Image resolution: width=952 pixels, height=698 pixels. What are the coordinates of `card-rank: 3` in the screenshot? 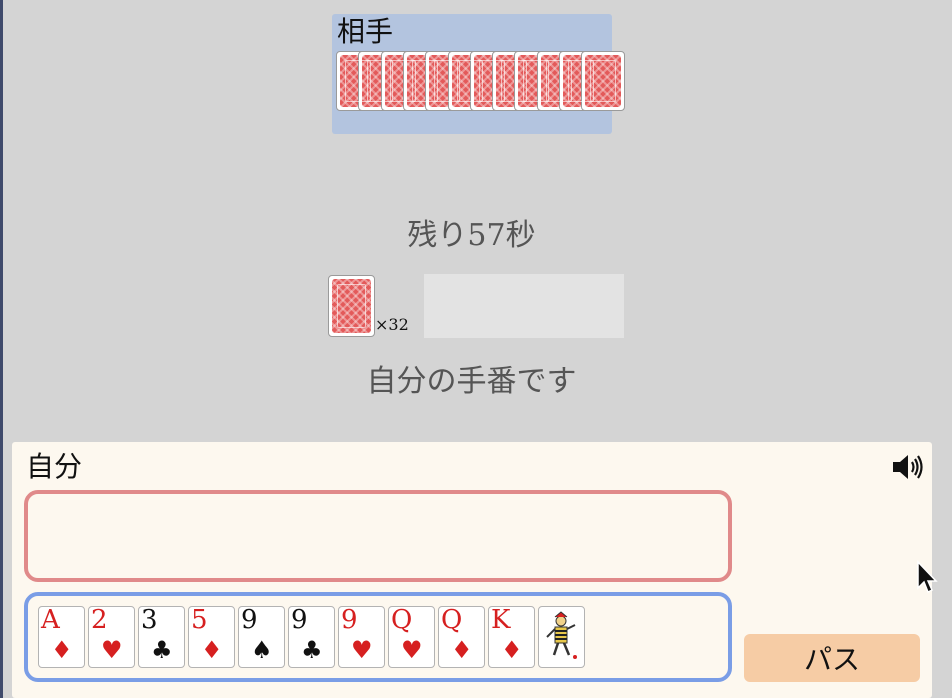 It's located at (149, 620).